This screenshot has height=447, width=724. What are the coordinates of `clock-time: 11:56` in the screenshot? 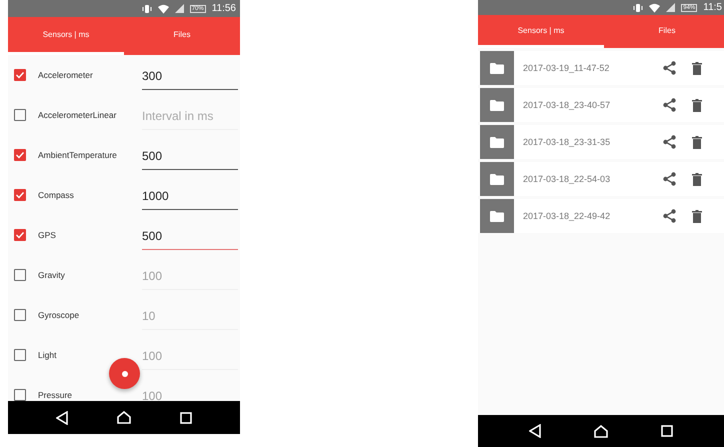 It's located at (224, 8).